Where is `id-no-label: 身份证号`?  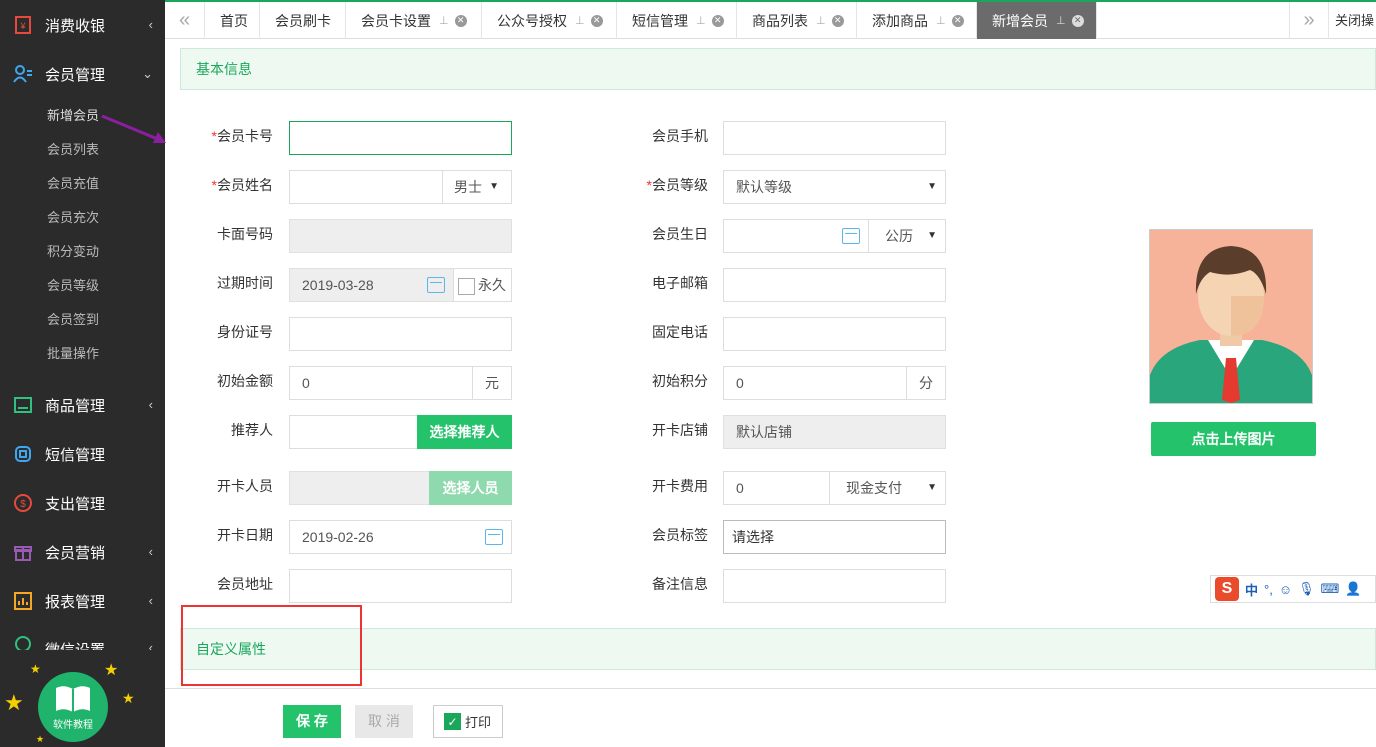
id-no-label: 身份证号 is located at coordinates (245, 332).